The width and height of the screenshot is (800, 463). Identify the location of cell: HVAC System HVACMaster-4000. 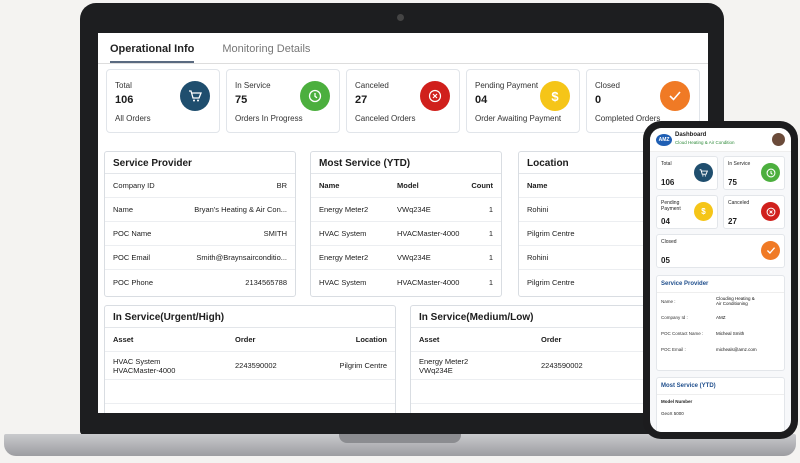
(144, 365).